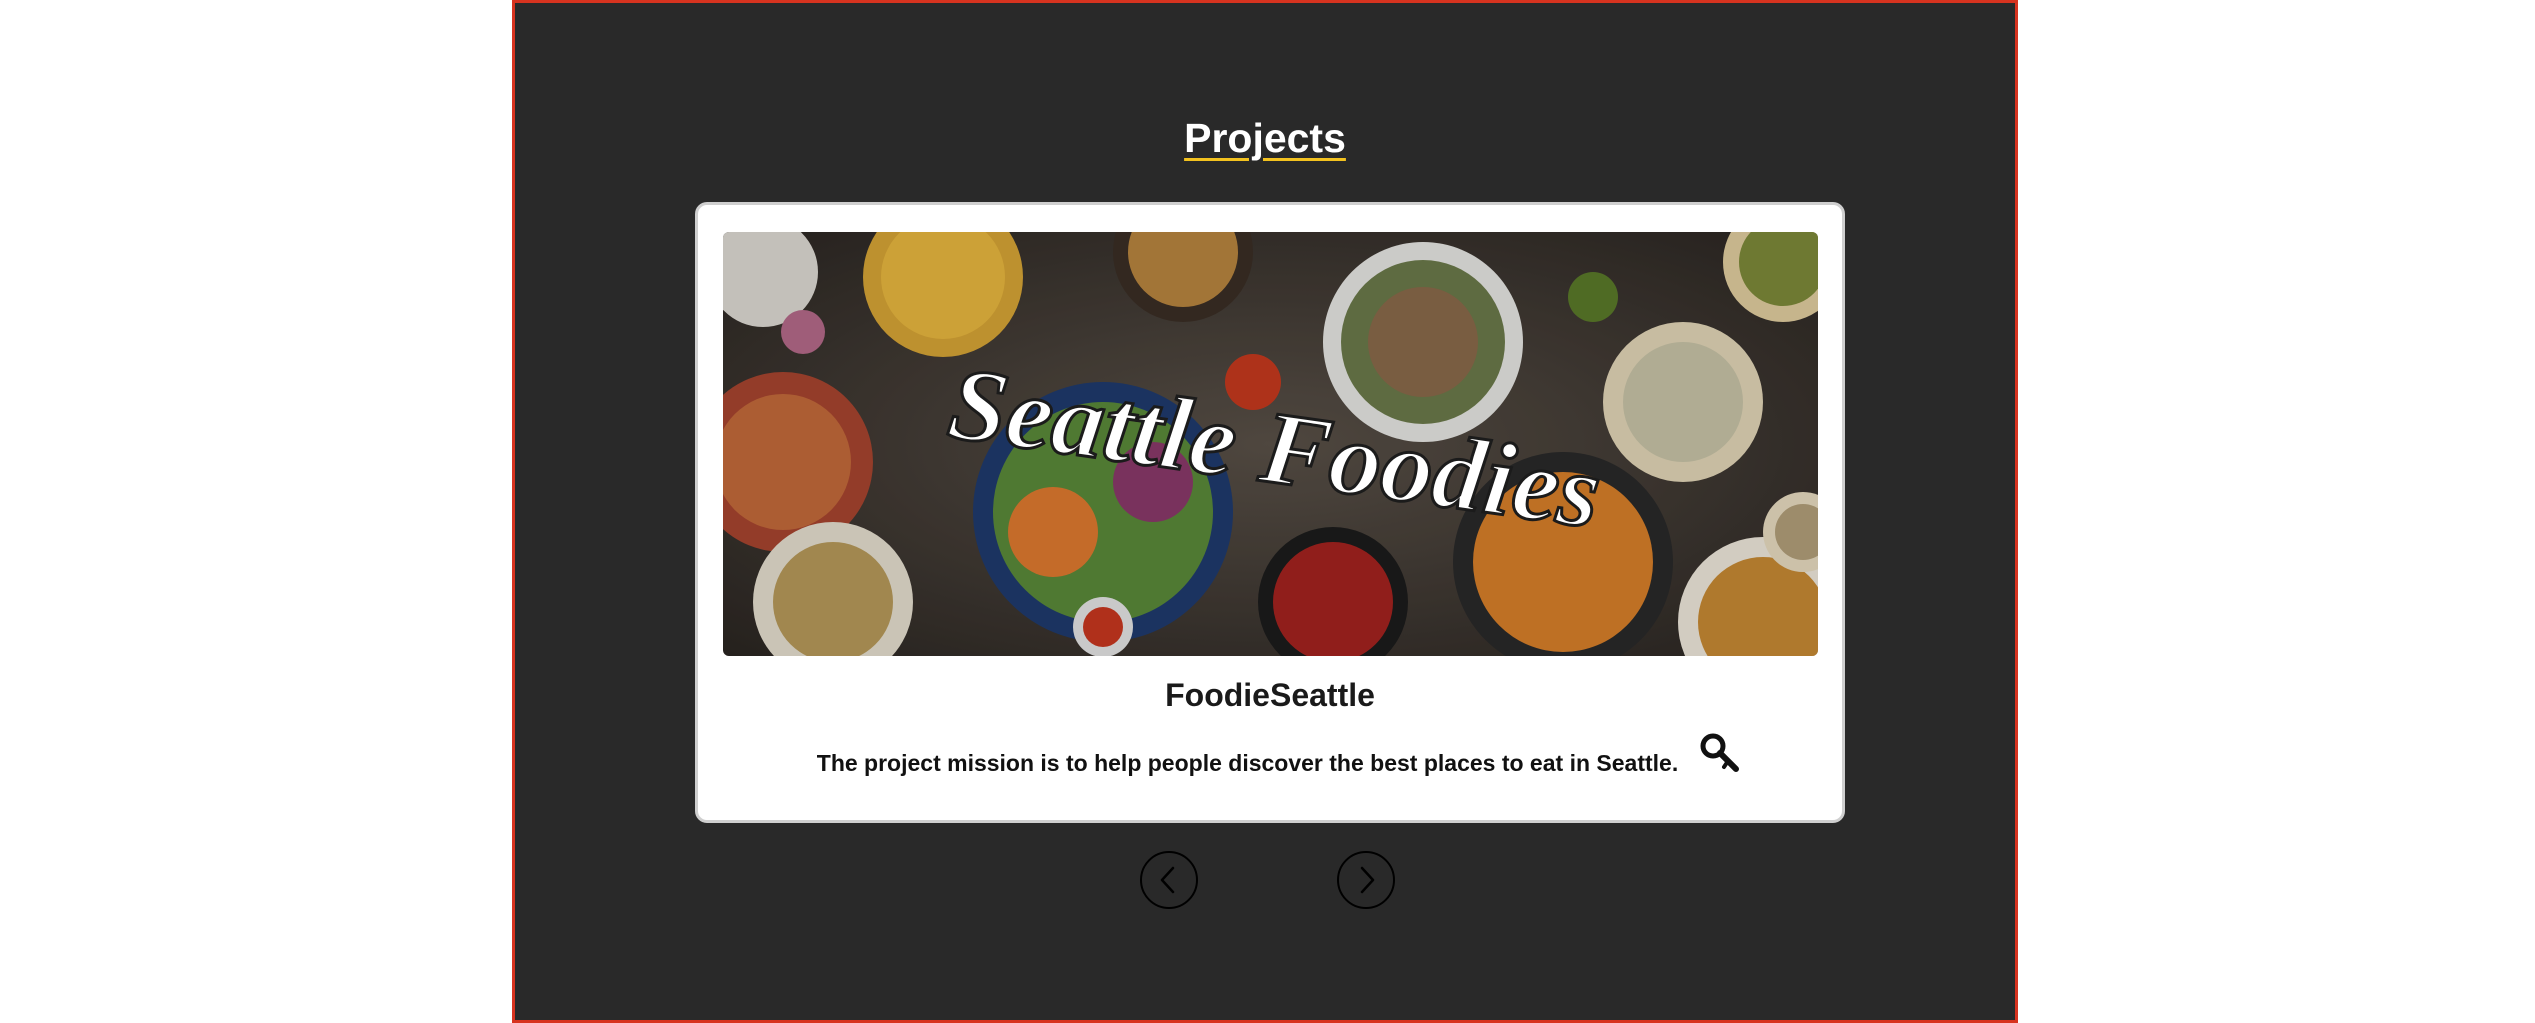  I want to click on section-title: Projects, so click(1265, 138).